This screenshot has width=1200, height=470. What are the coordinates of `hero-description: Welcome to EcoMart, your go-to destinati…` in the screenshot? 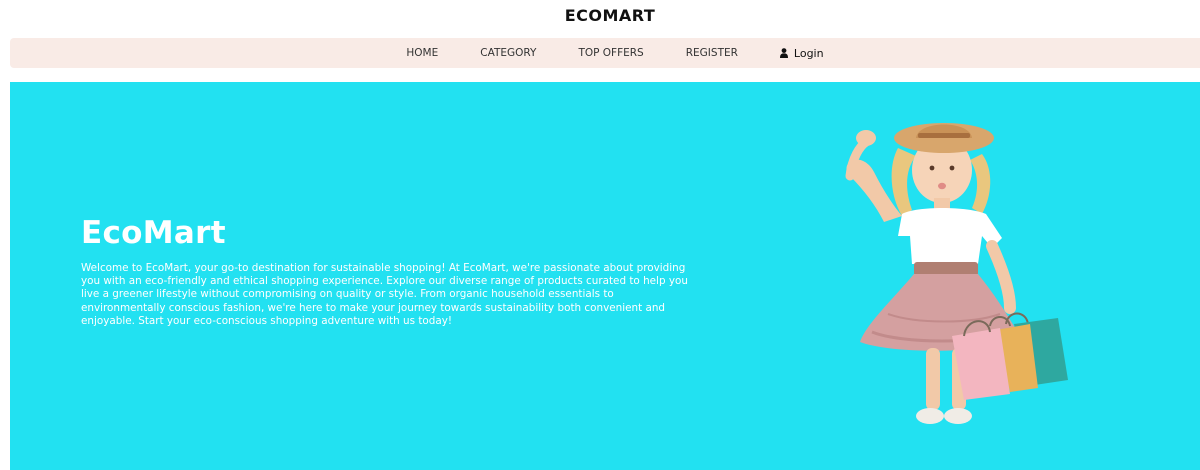 It's located at (384, 294).